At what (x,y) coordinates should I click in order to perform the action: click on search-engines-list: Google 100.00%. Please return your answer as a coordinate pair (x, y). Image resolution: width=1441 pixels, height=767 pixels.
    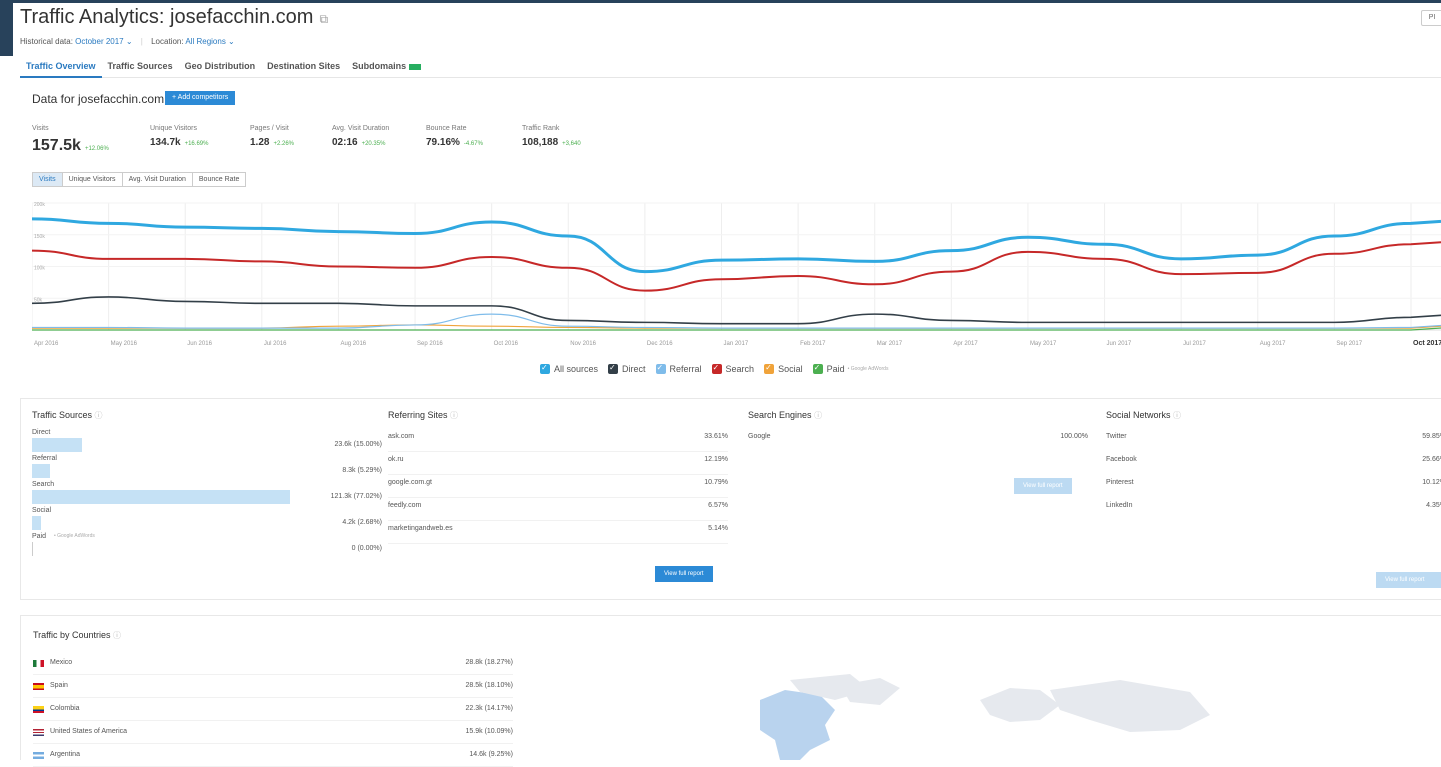
    Looking at the image, I should click on (918, 440).